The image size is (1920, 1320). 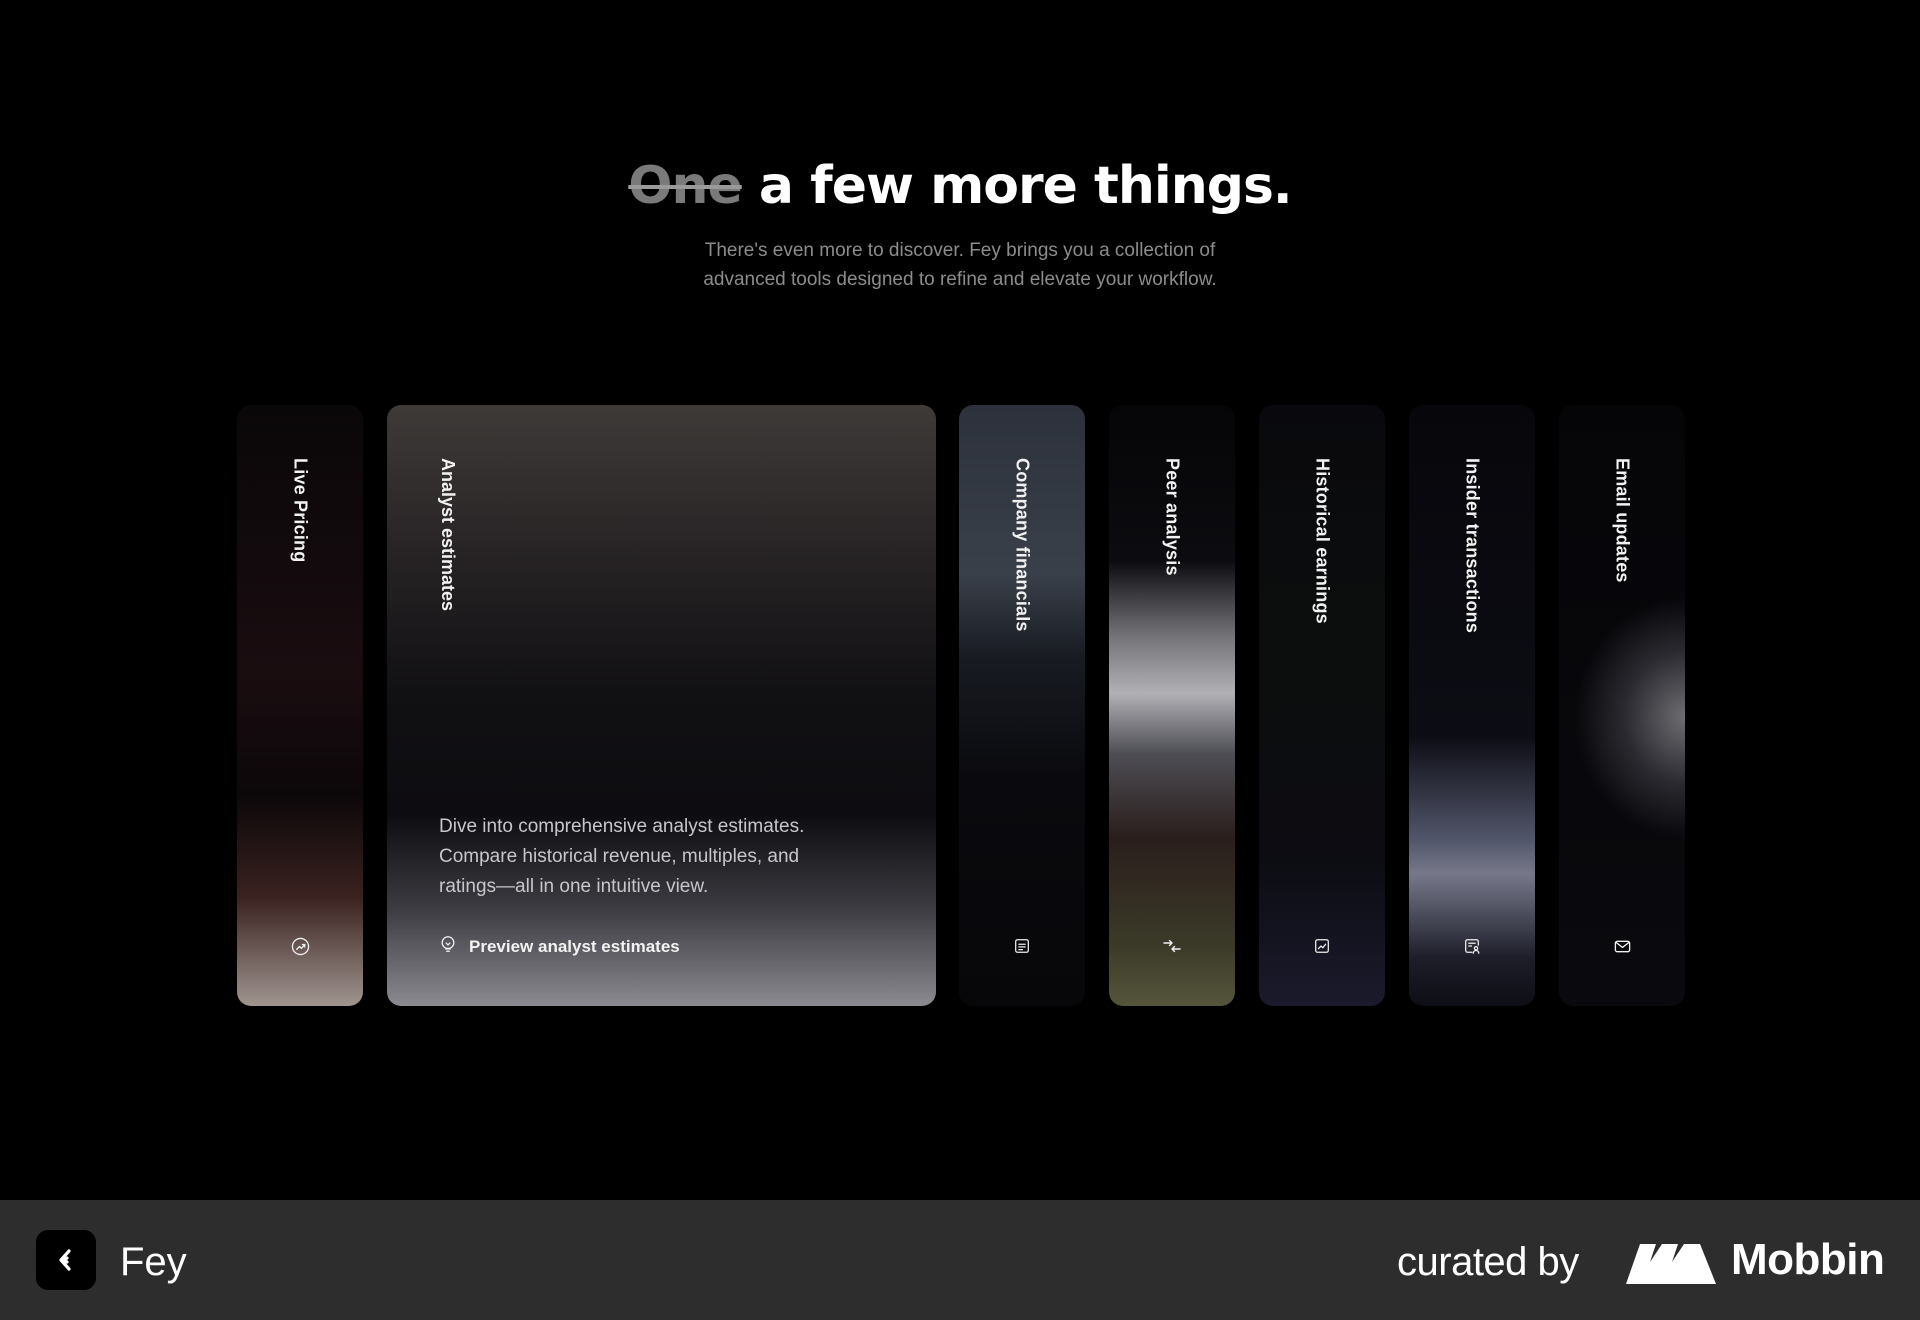 I want to click on headline-text: a few more things., so click(x=1025, y=186).